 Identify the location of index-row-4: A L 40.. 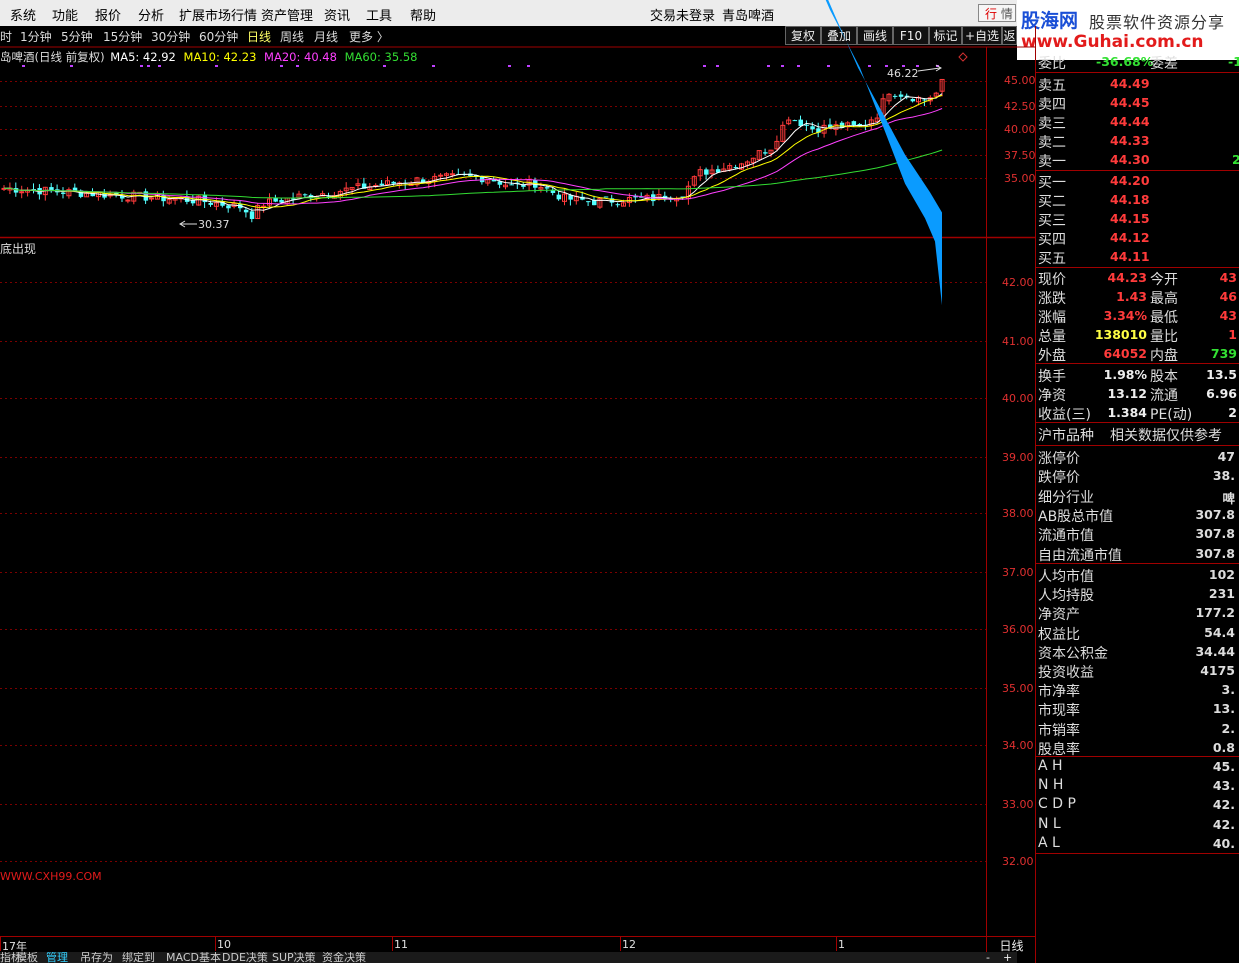
(1137, 844).